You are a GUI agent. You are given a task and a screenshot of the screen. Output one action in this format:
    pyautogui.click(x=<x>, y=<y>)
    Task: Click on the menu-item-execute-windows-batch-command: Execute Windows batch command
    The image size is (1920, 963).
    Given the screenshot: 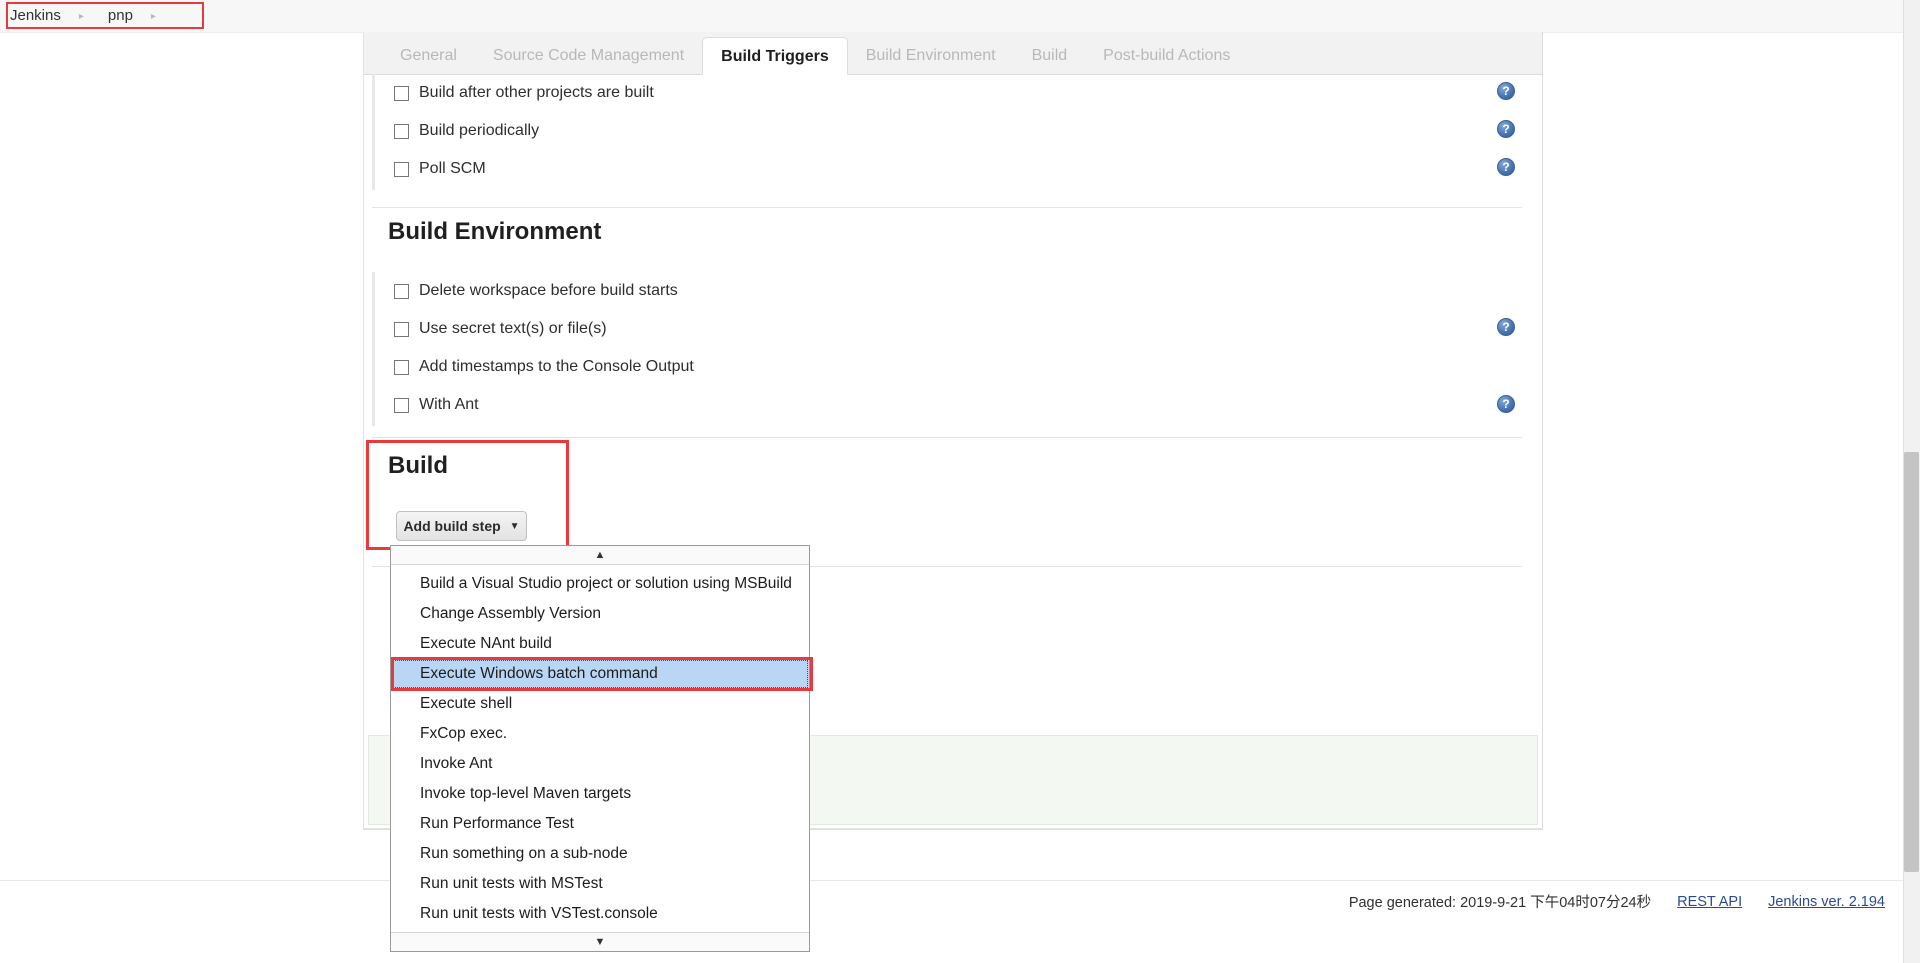 What is the action you would take?
    pyautogui.click(x=600, y=674)
    